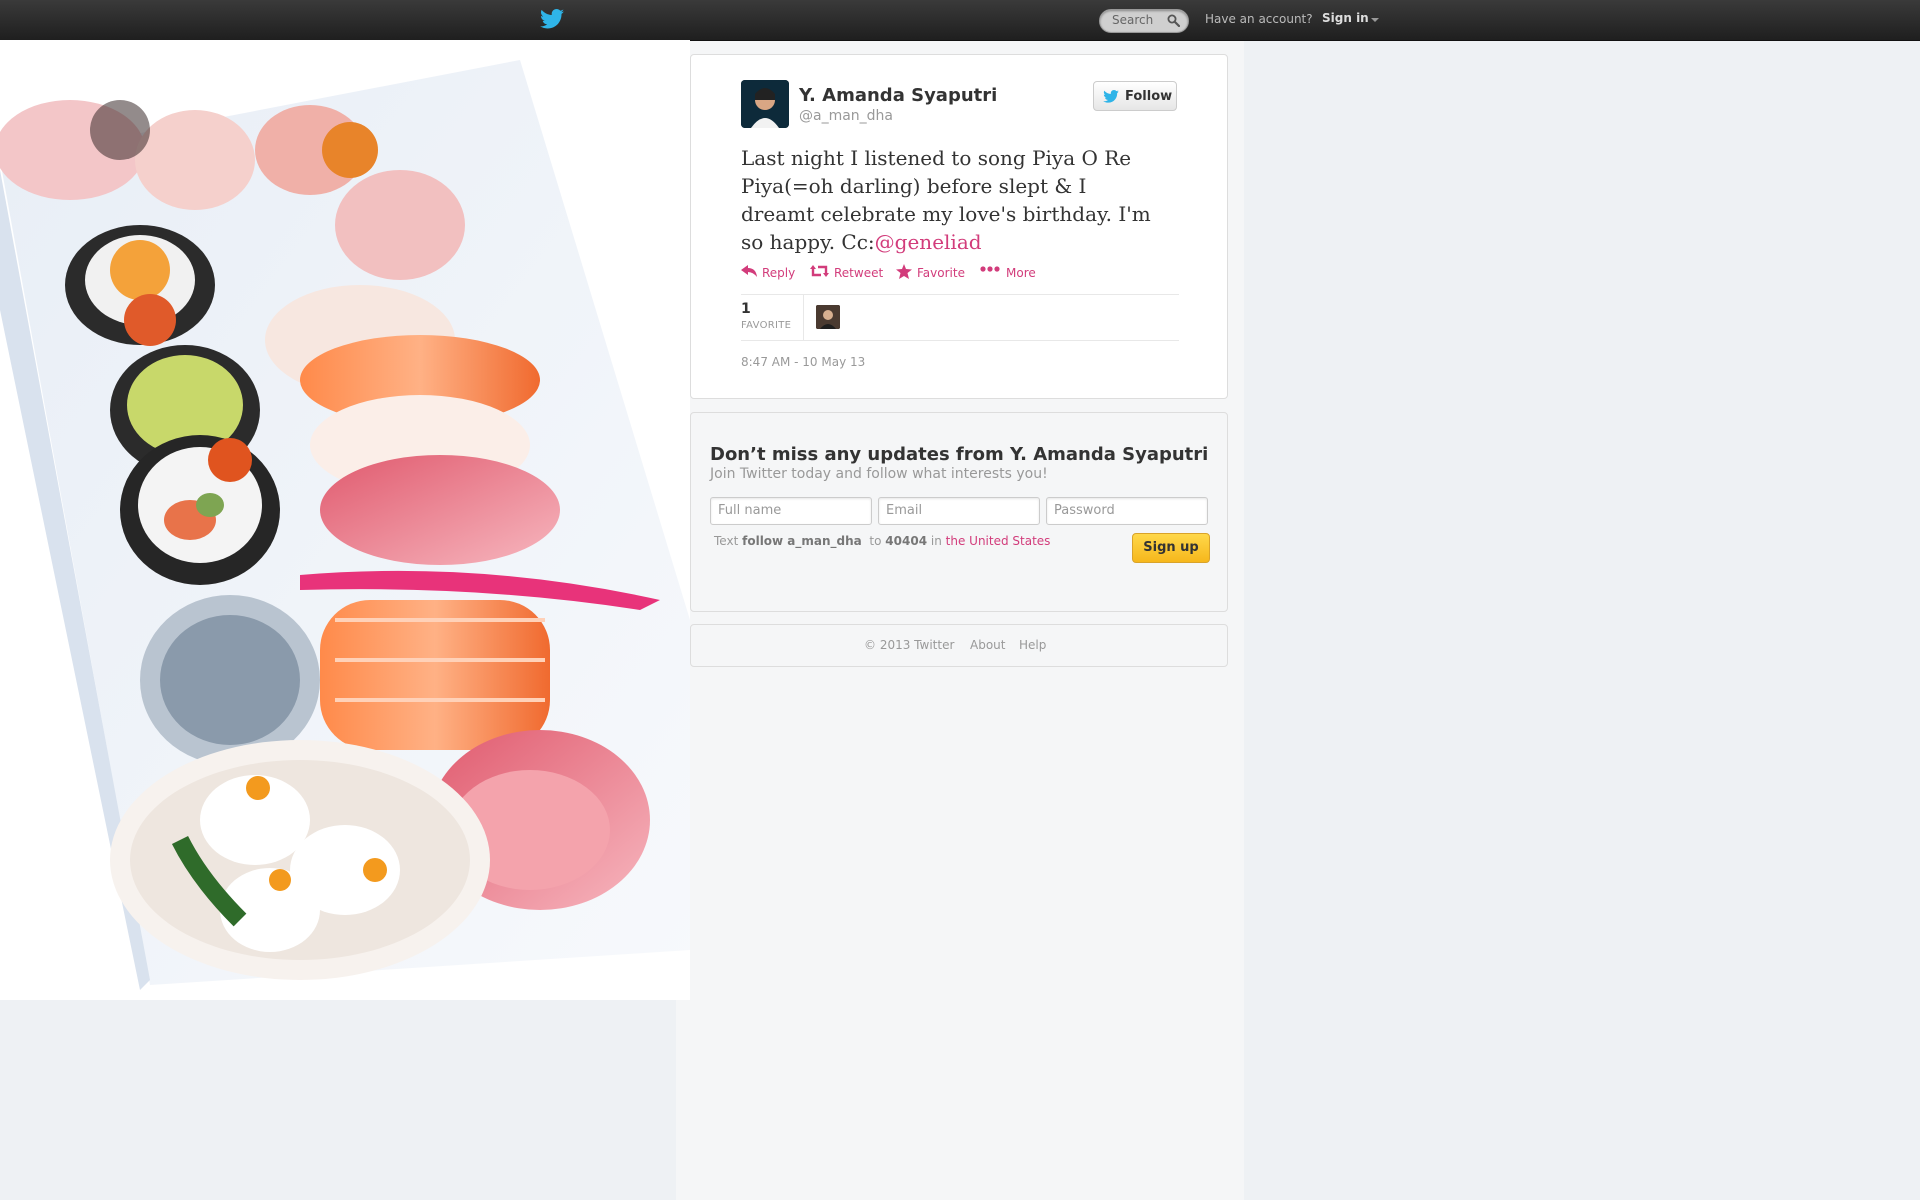 This screenshot has height=1200, width=1920. Describe the element at coordinates (928, 242) in the screenshot. I see `mention-link: @geneliad` at that location.